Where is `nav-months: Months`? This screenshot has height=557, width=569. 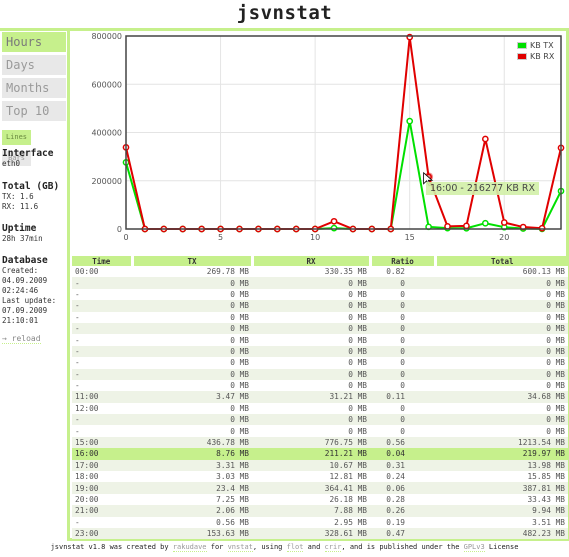 nav-months: Months is located at coordinates (34, 88).